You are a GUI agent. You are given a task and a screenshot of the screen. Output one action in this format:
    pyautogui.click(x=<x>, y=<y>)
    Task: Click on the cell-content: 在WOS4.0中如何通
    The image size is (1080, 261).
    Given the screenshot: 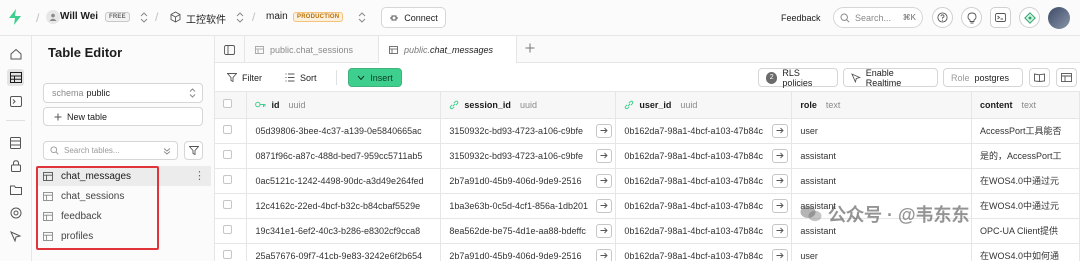 What is the action you would take?
    pyautogui.click(x=1025, y=252)
    